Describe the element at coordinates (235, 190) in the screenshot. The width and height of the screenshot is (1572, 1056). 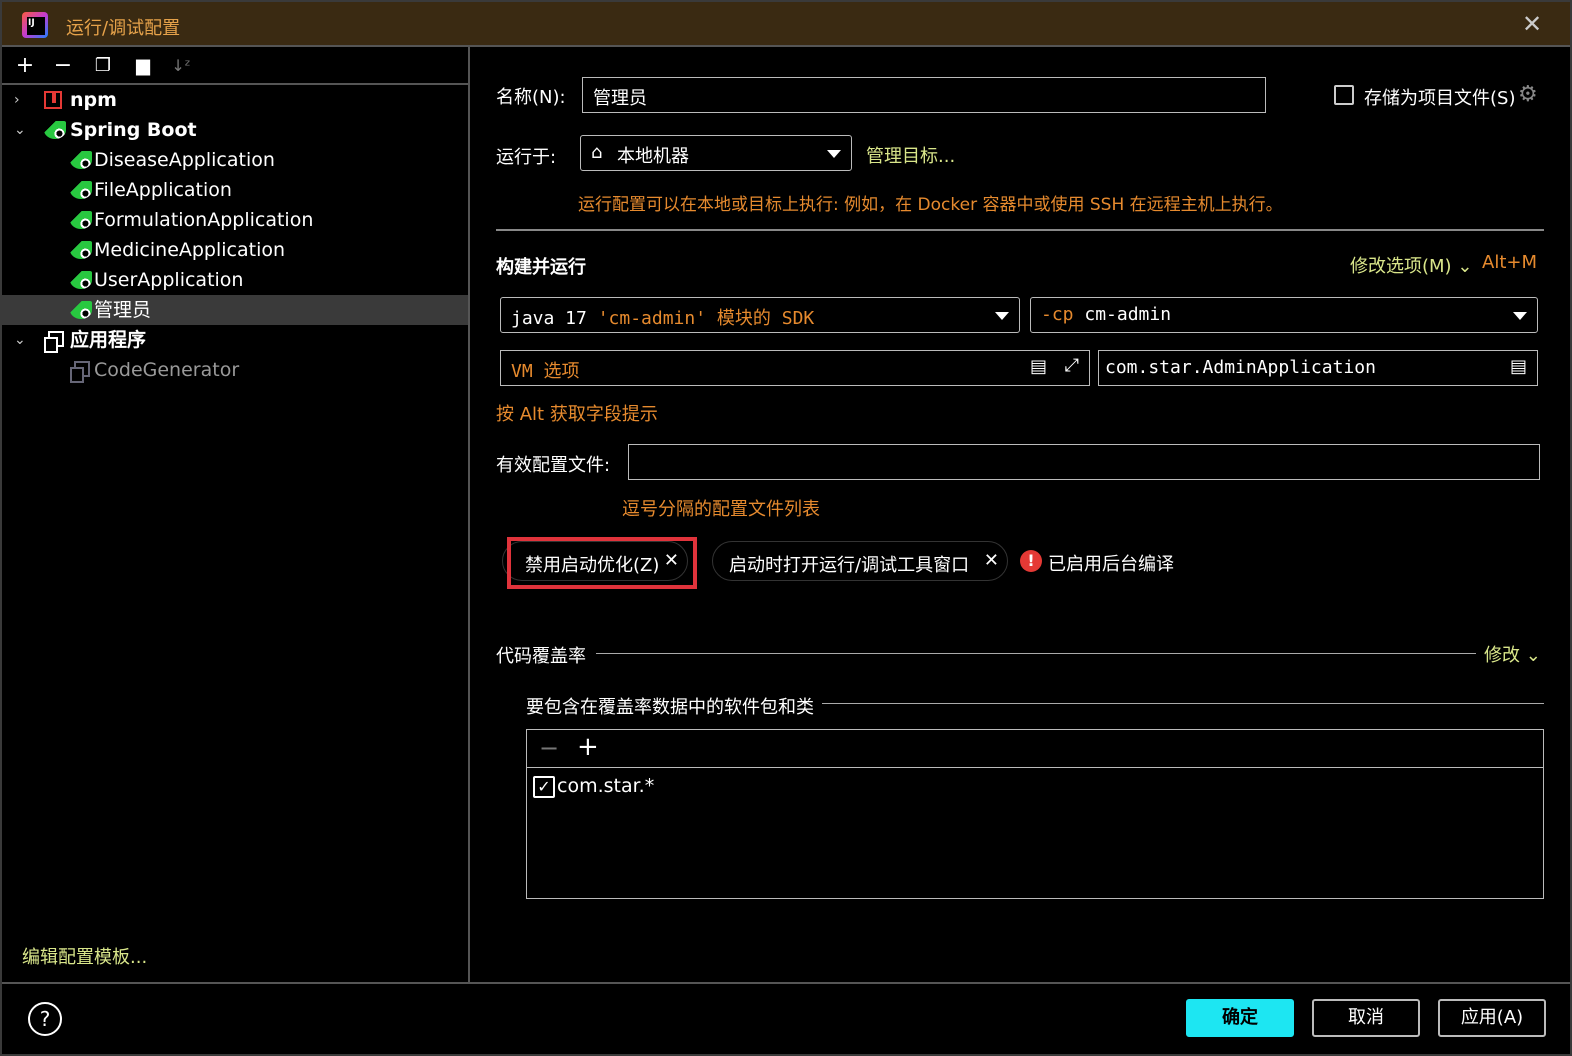
I see `tree-item-file-application: FileApplication` at that location.